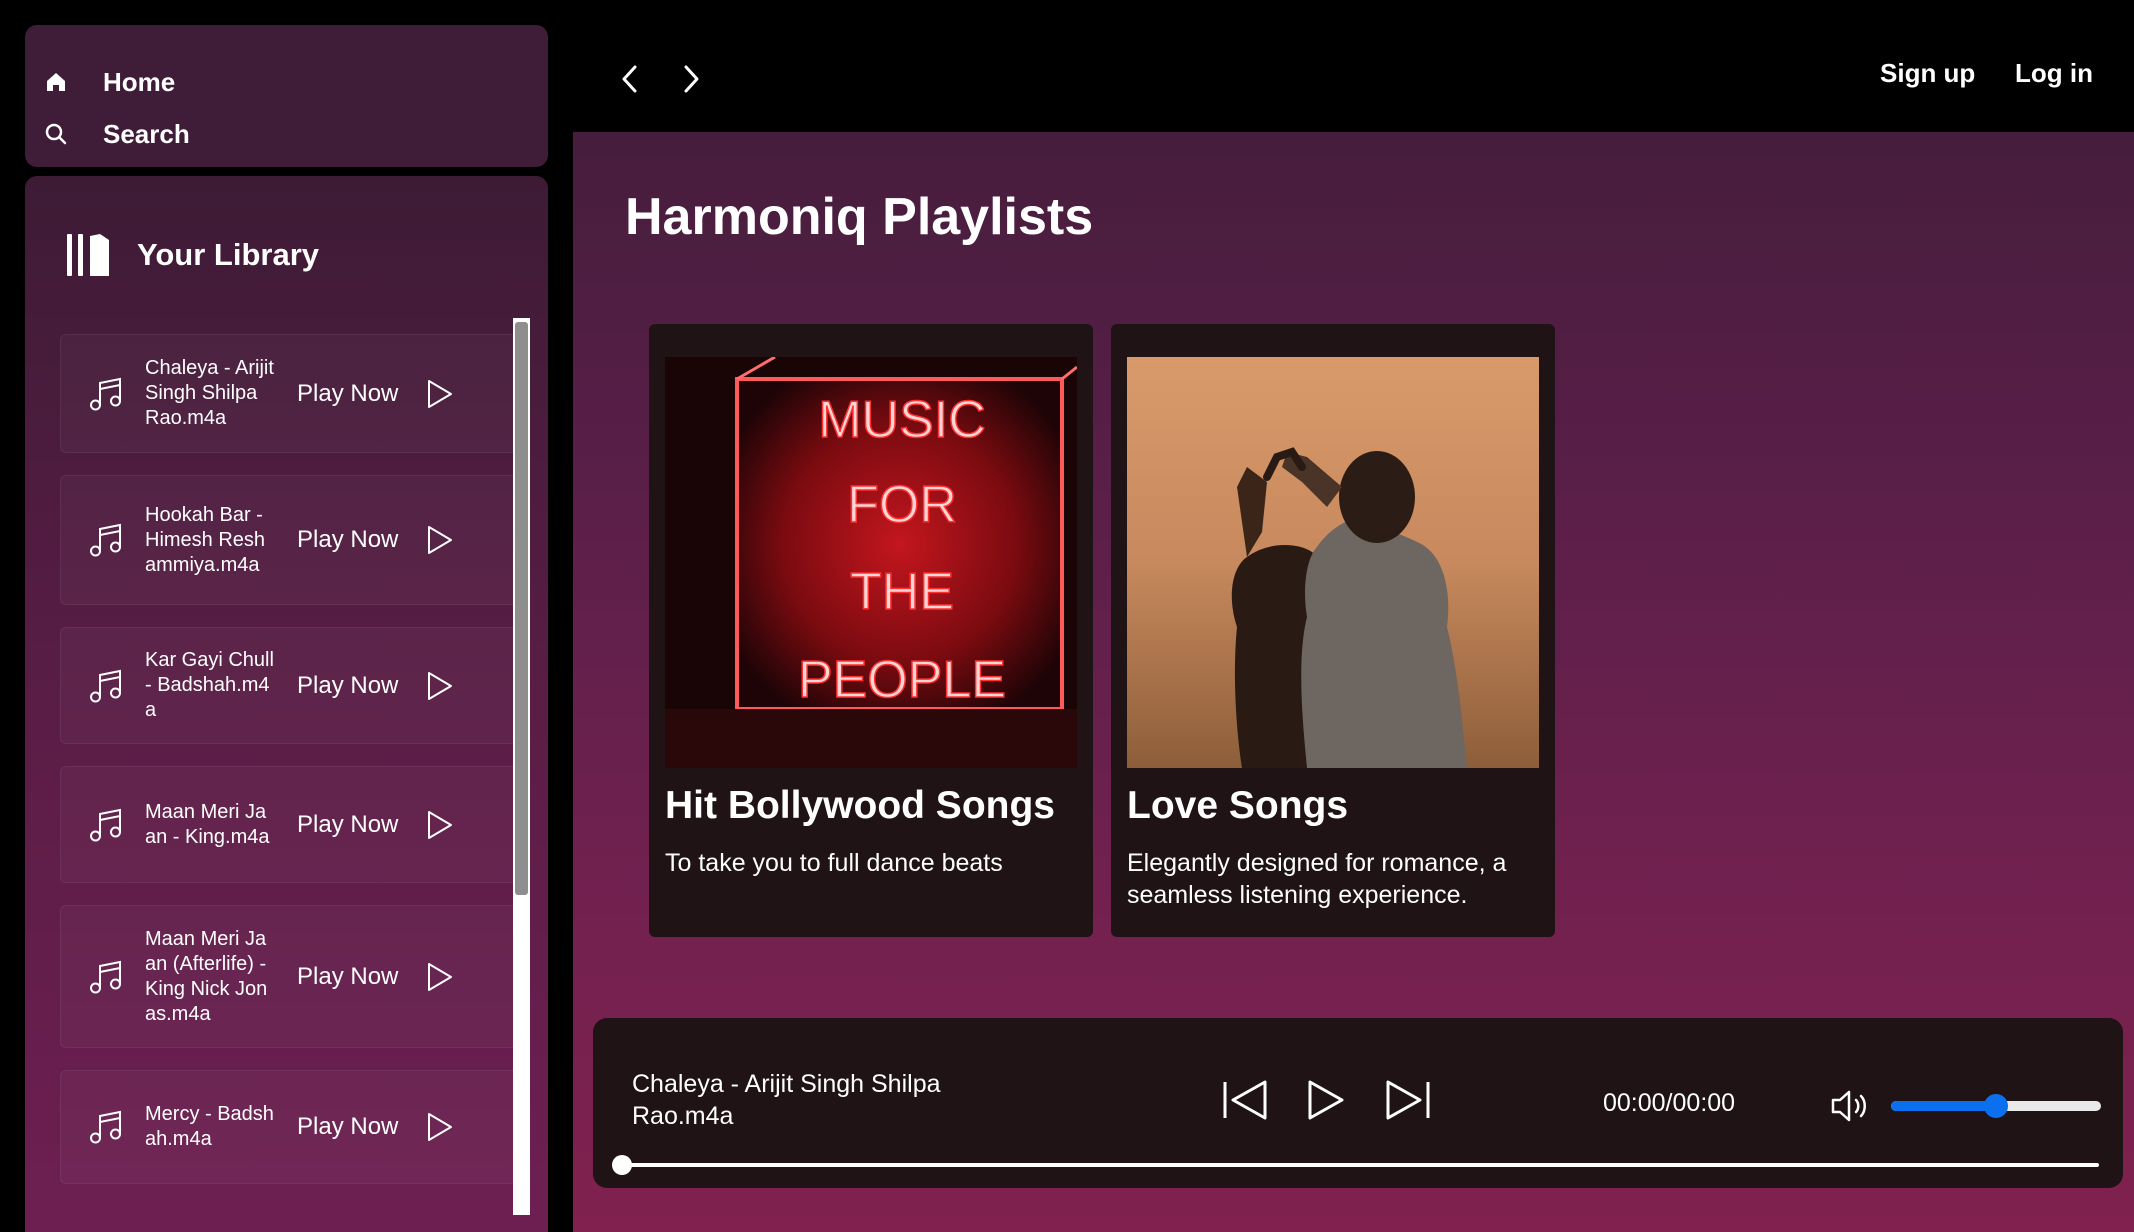 This screenshot has height=1232, width=2134. I want to click on neon-text-line-1: MUSIC, so click(902, 420).